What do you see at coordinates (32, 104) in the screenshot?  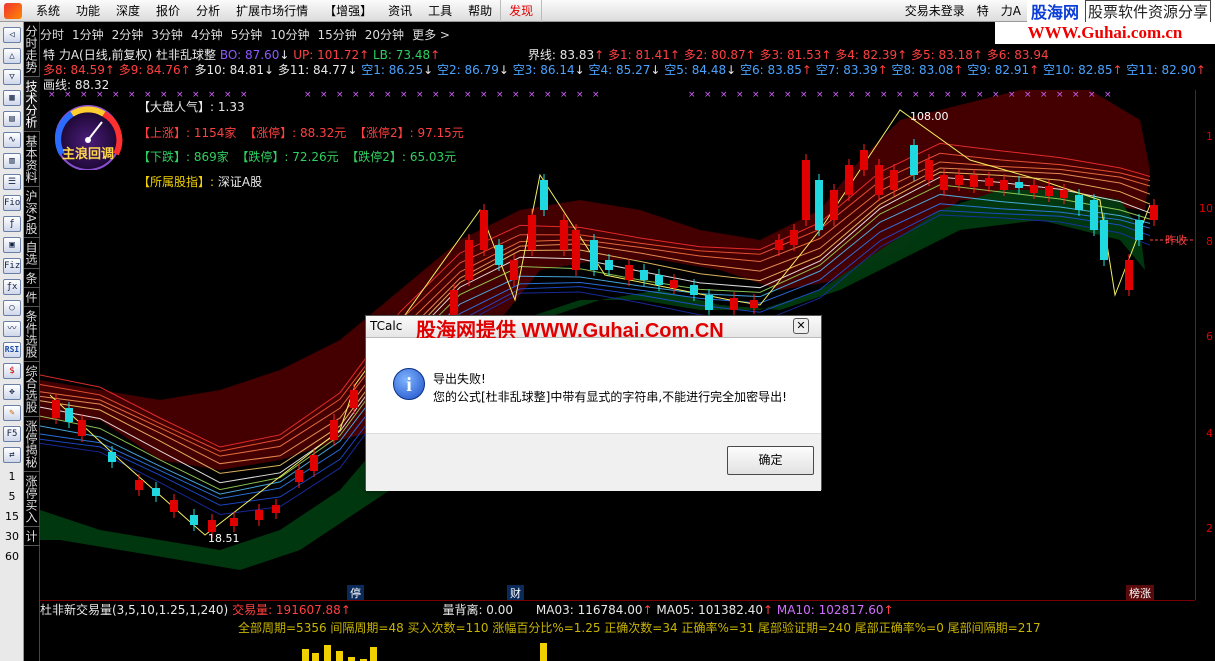 I see `tab-technical: 技术分析` at bounding box center [32, 104].